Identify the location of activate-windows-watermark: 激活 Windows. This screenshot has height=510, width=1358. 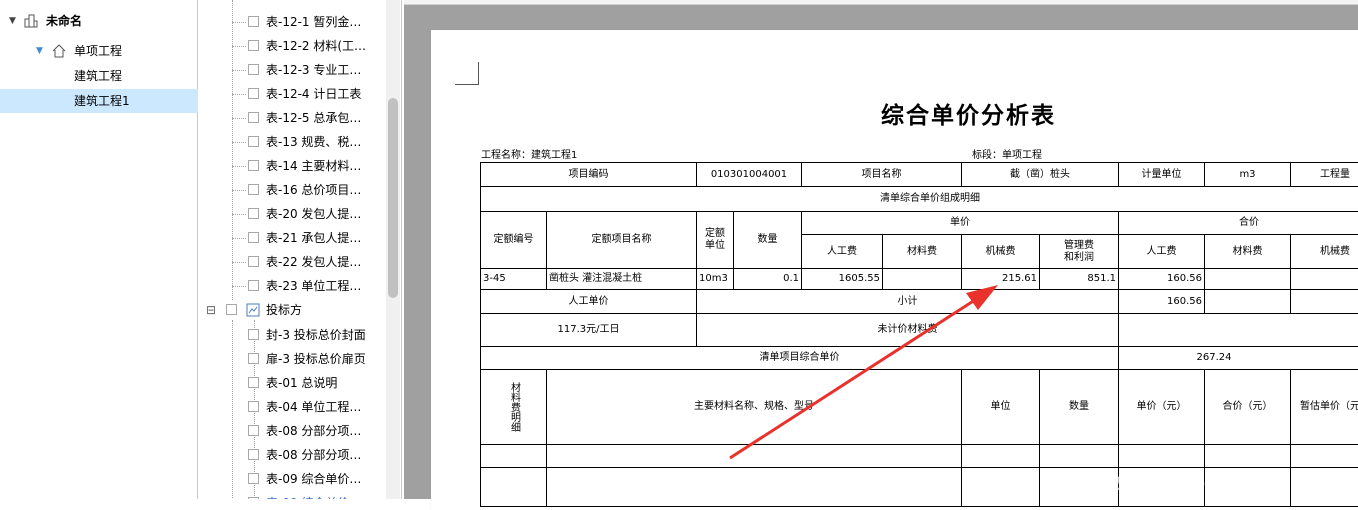
(1166, 483).